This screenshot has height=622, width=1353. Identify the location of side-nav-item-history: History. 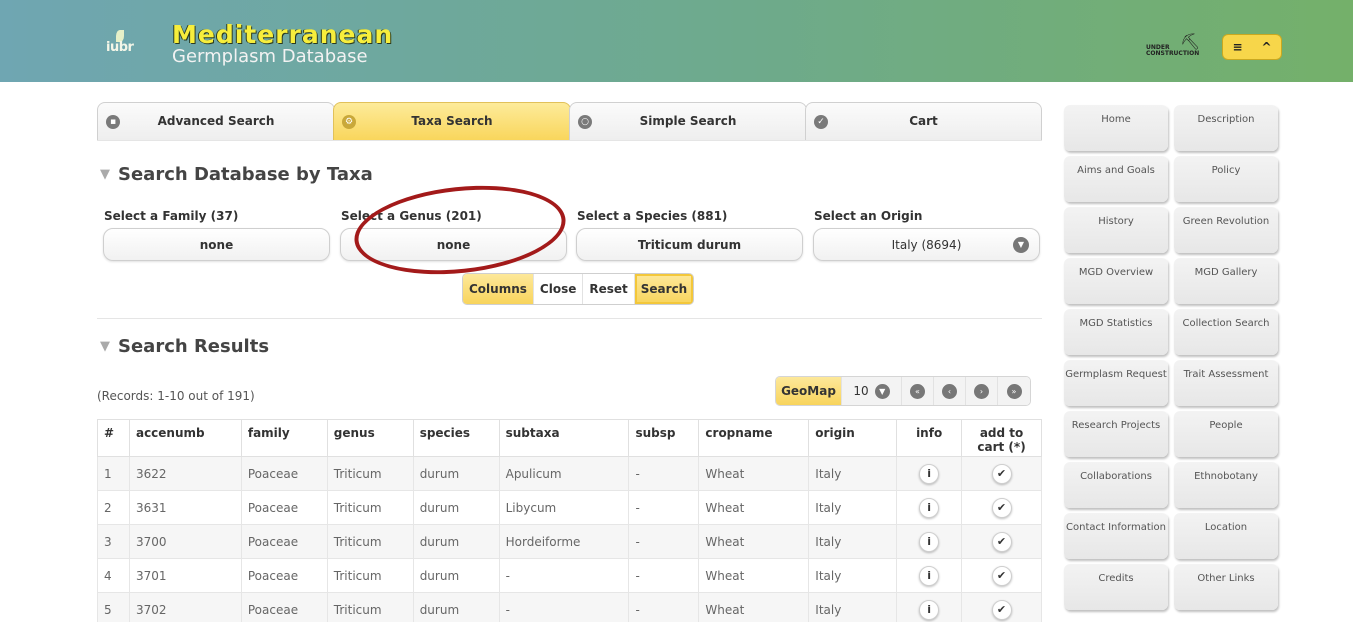
(1116, 230).